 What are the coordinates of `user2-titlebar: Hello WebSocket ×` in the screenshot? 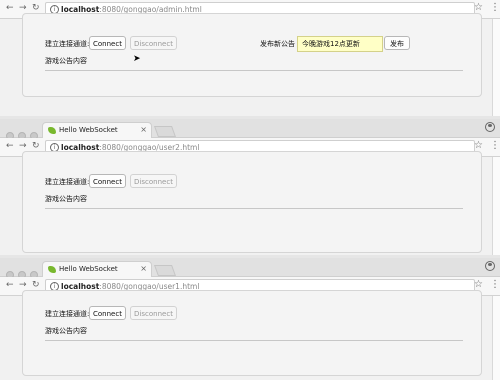 It's located at (250, 129).